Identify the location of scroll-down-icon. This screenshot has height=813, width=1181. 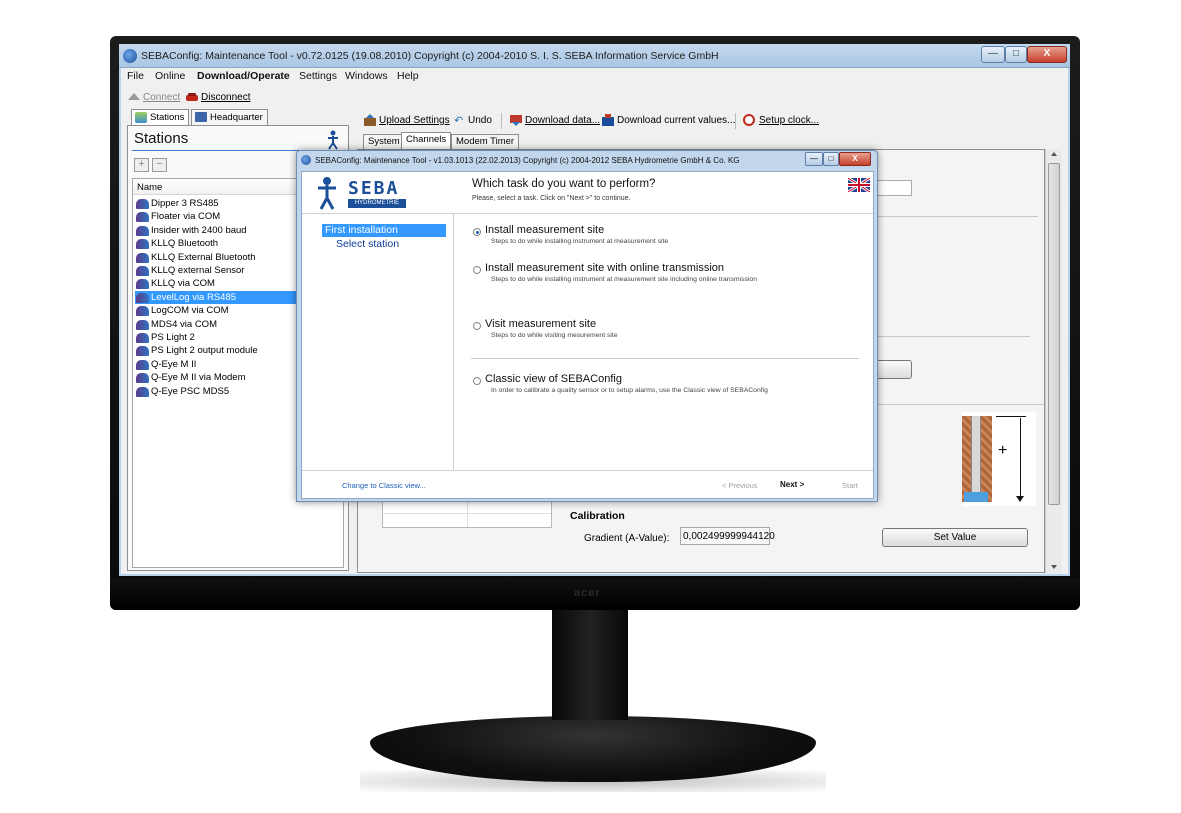
(1054, 567).